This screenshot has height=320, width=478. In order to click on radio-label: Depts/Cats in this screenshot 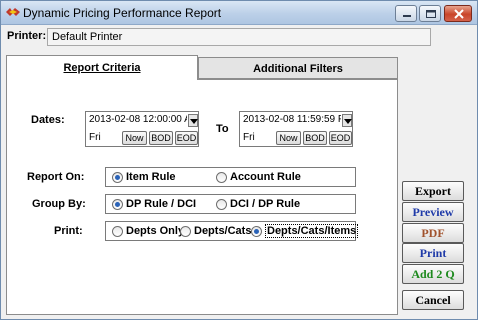, I will do `click(223, 231)`.